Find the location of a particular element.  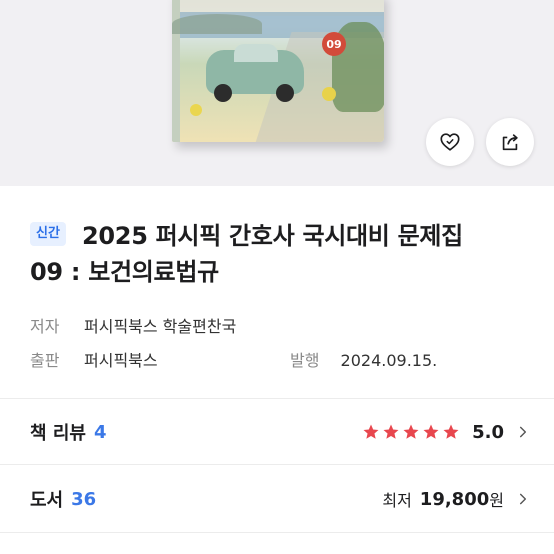

publisher-value: 퍼시픽북스 is located at coordinates (121, 359).